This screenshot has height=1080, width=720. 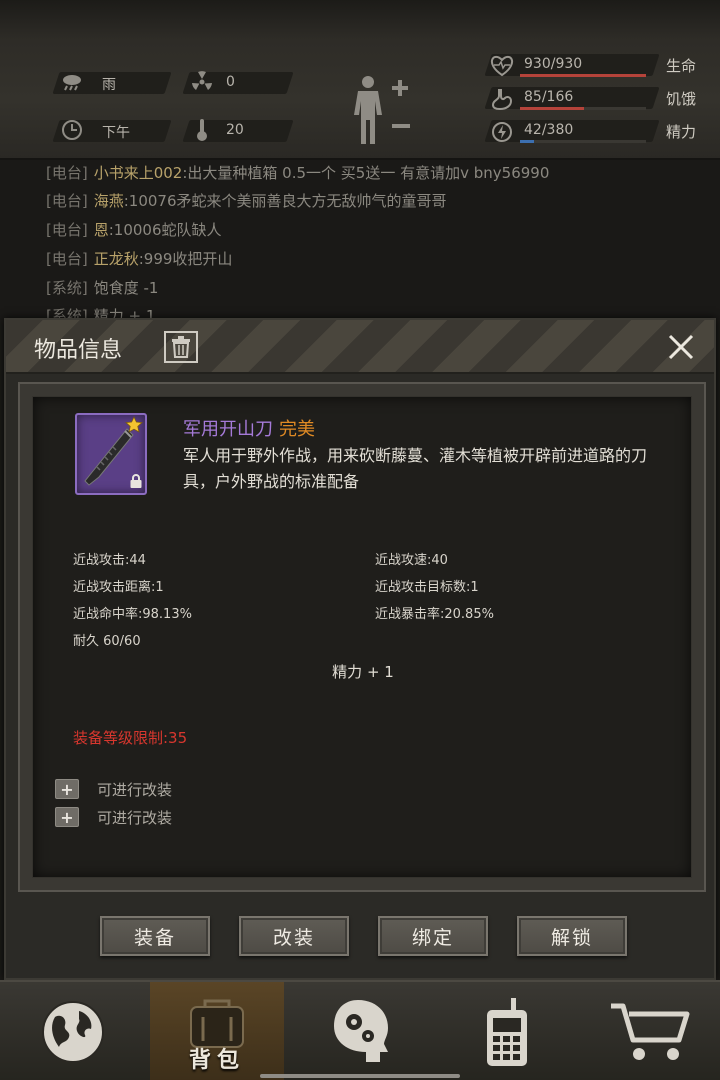 What do you see at coordinates (136, 481) in the screenshot?
I see `lock-icon` at bounding box center [136, 481].